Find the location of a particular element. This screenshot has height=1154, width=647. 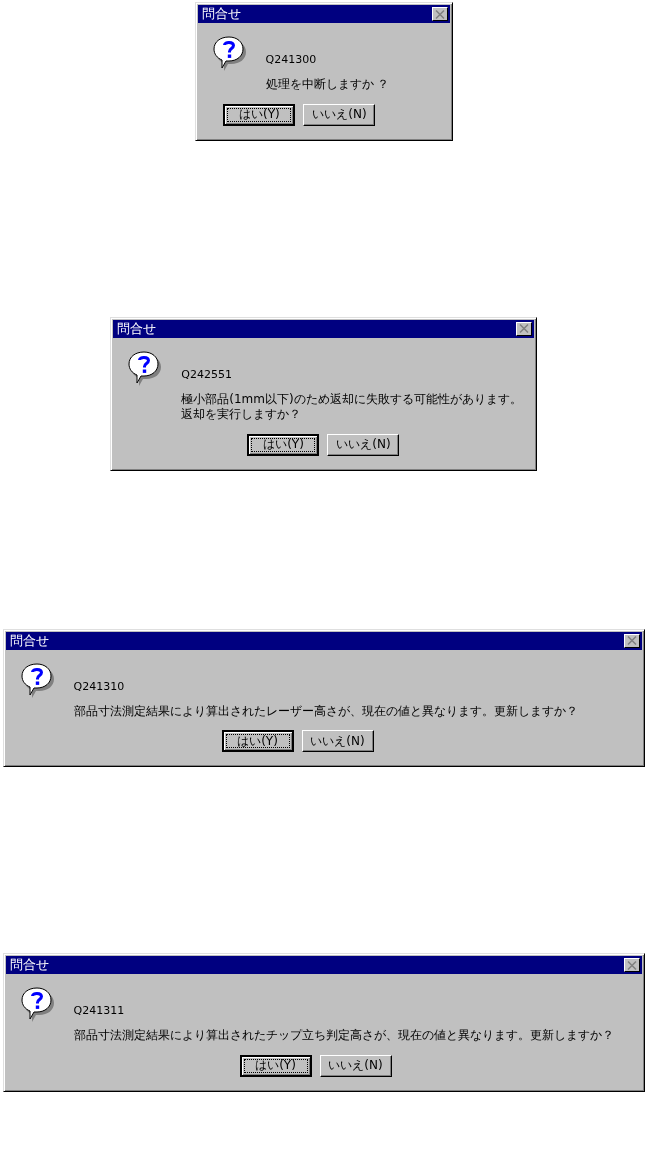

message-code: Q241300 is located at coordinates (291, 59).